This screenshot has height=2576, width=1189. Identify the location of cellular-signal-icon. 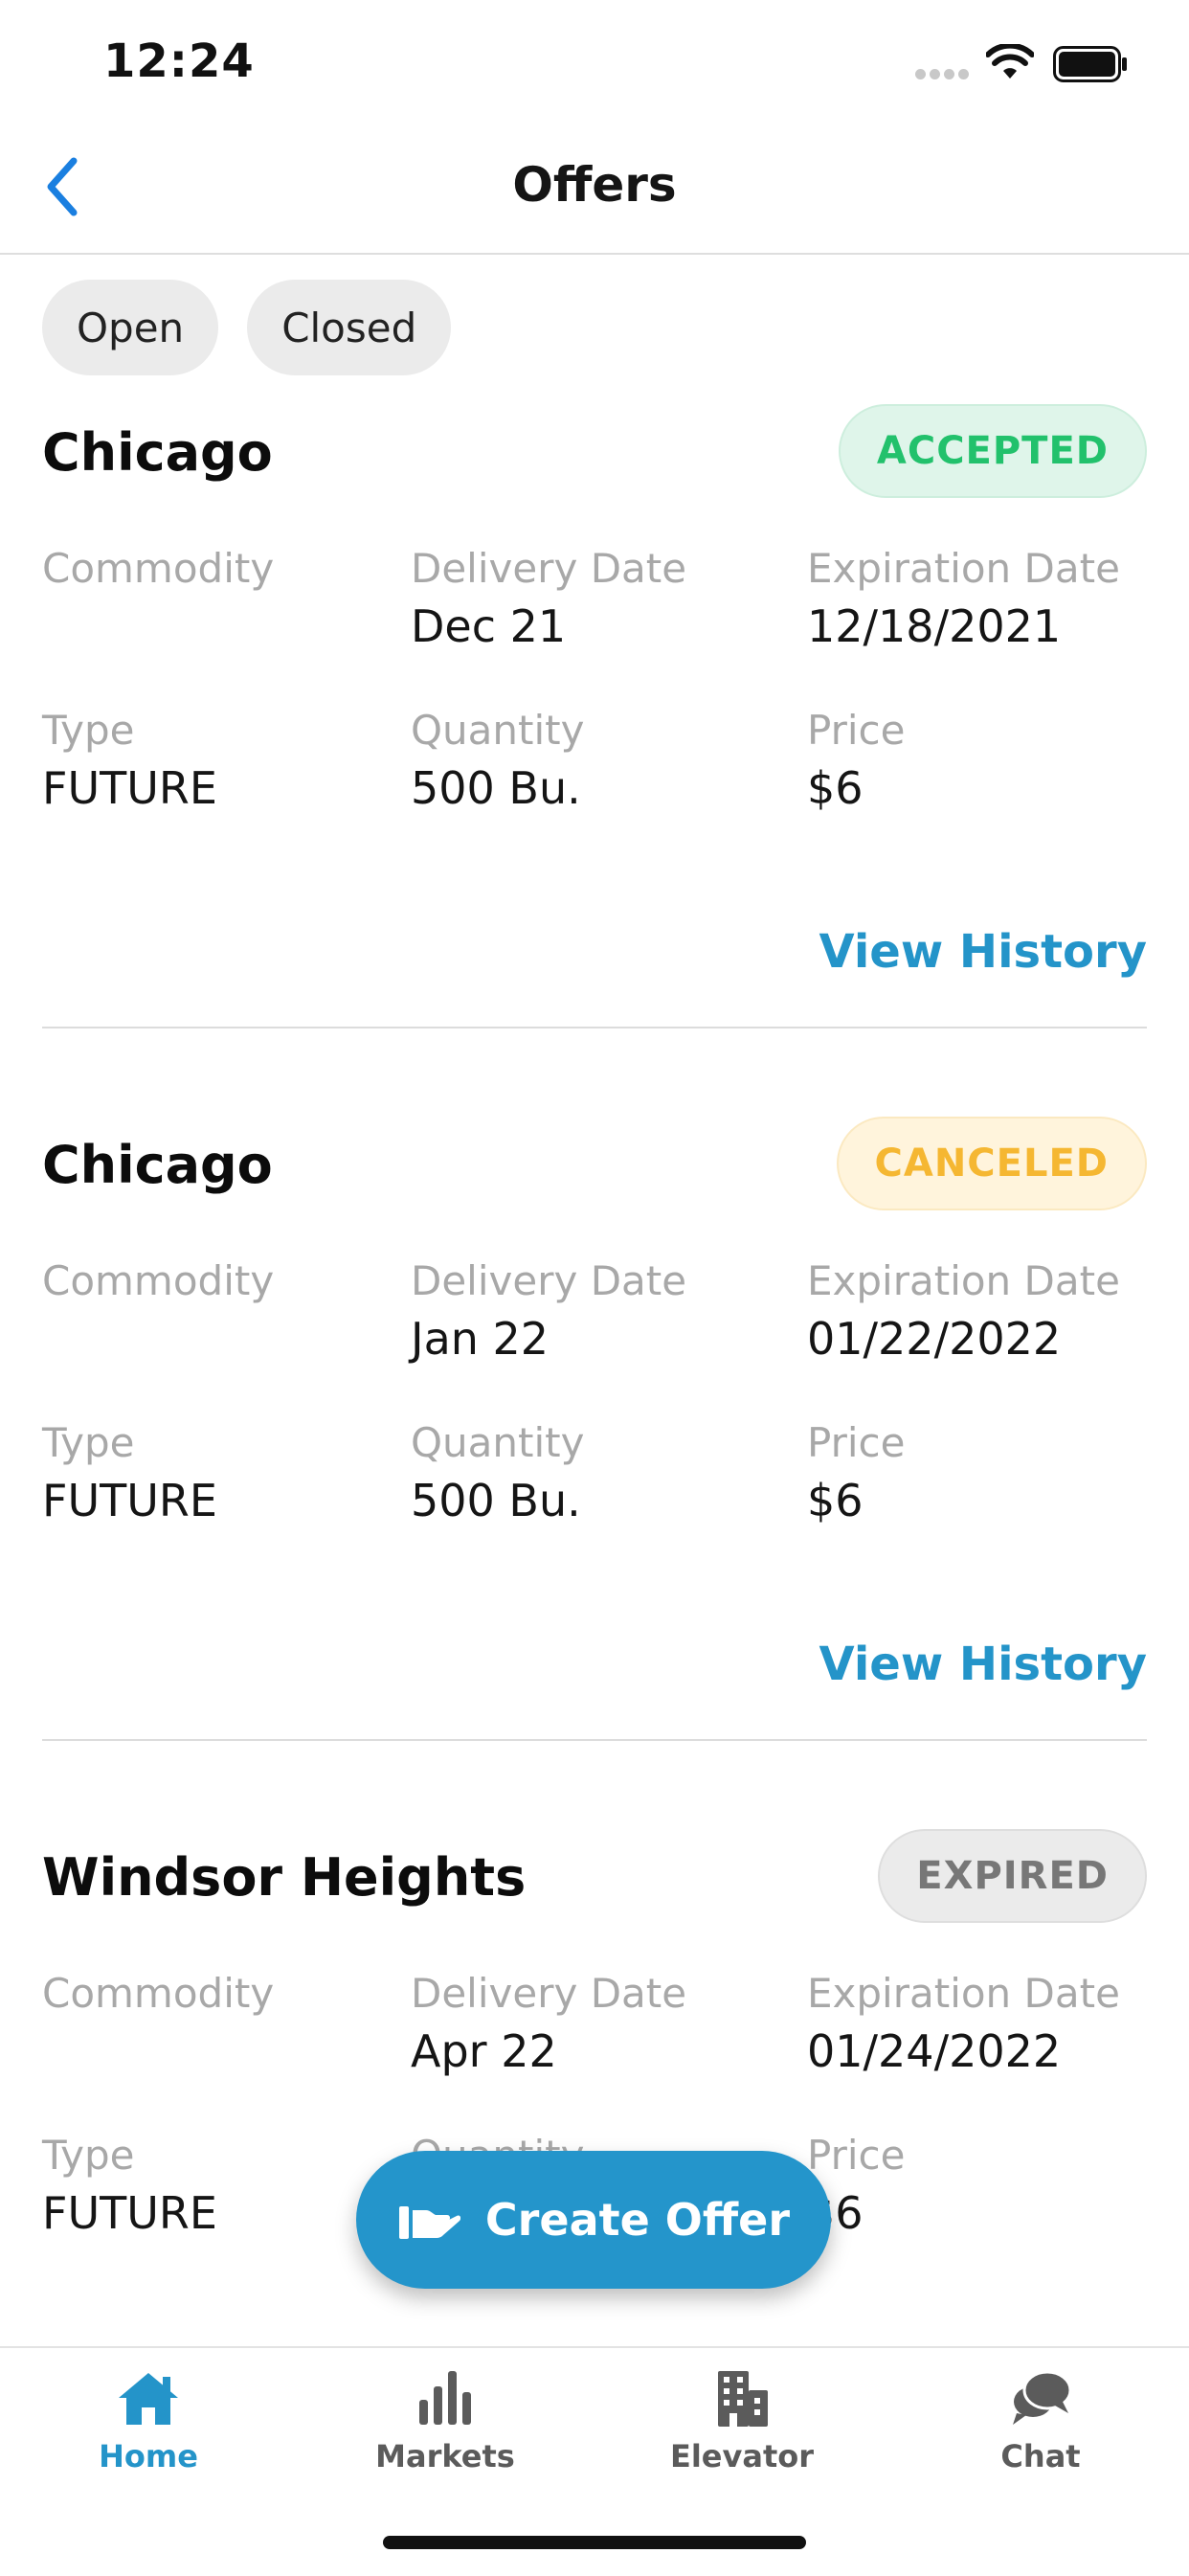
(942, 75).